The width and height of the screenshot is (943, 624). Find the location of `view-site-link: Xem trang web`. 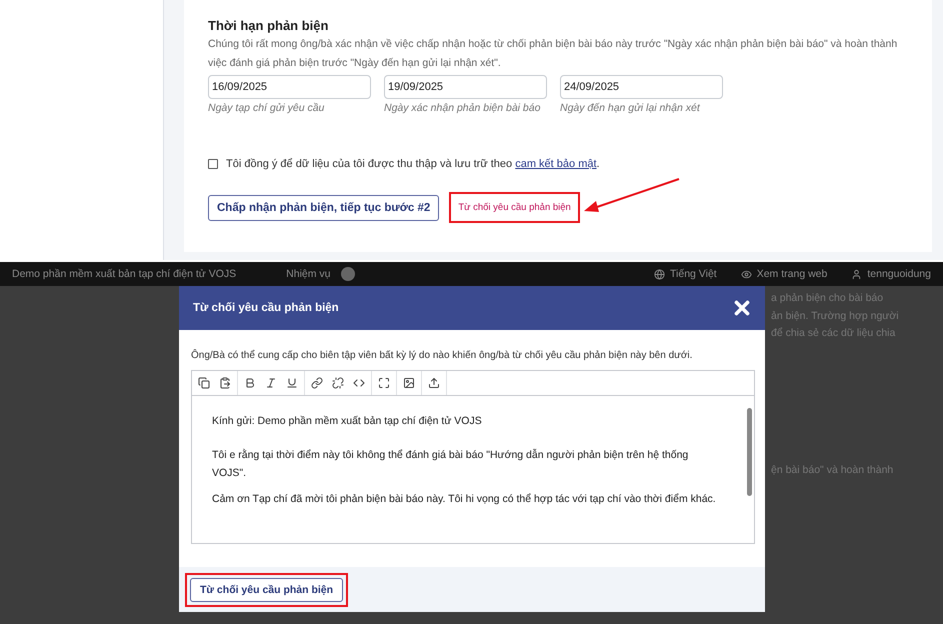

view-site-link: Xem trang web is located at coordinates (792, 274).